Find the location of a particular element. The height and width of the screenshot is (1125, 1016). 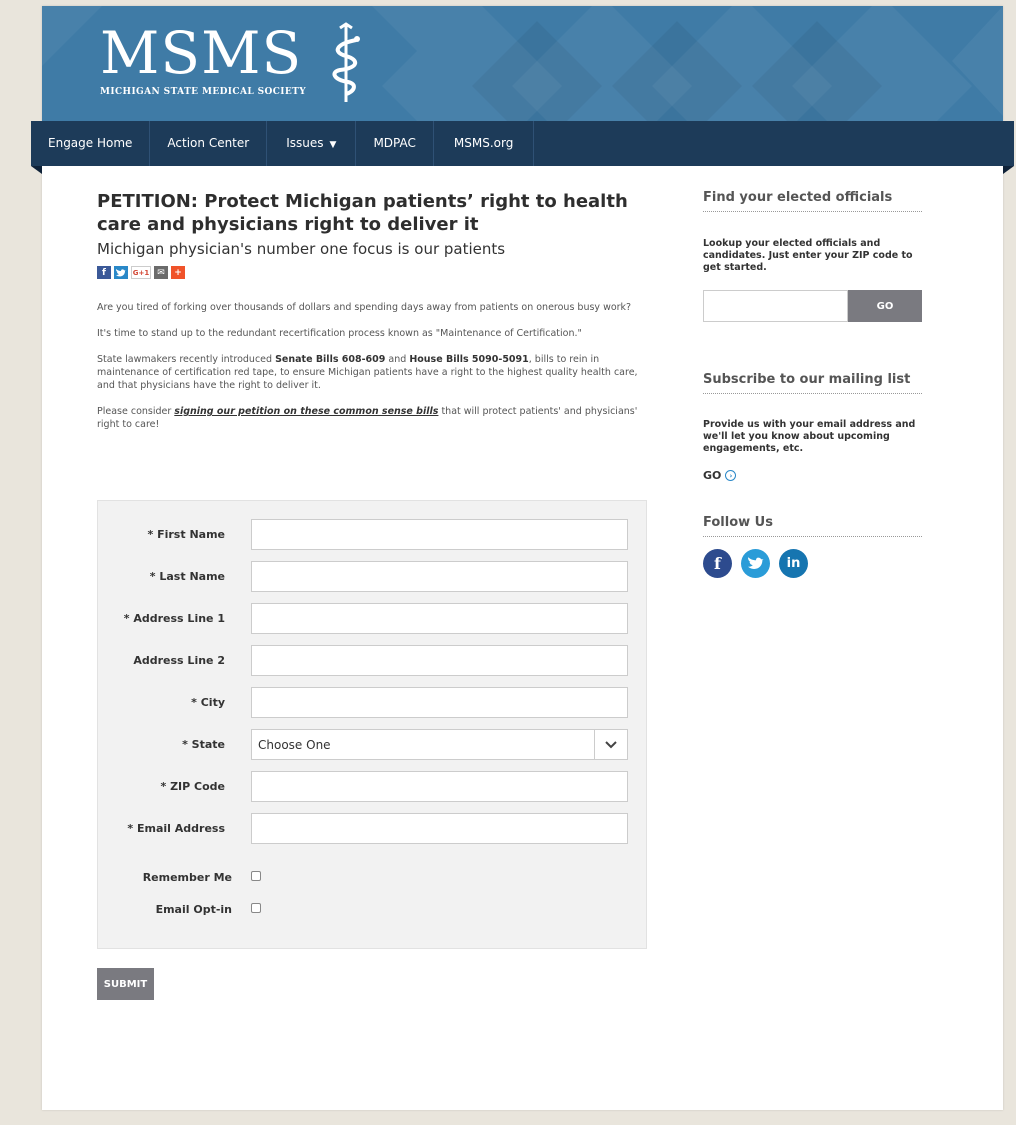

state-label: * State is located at coordinates (203, 744).